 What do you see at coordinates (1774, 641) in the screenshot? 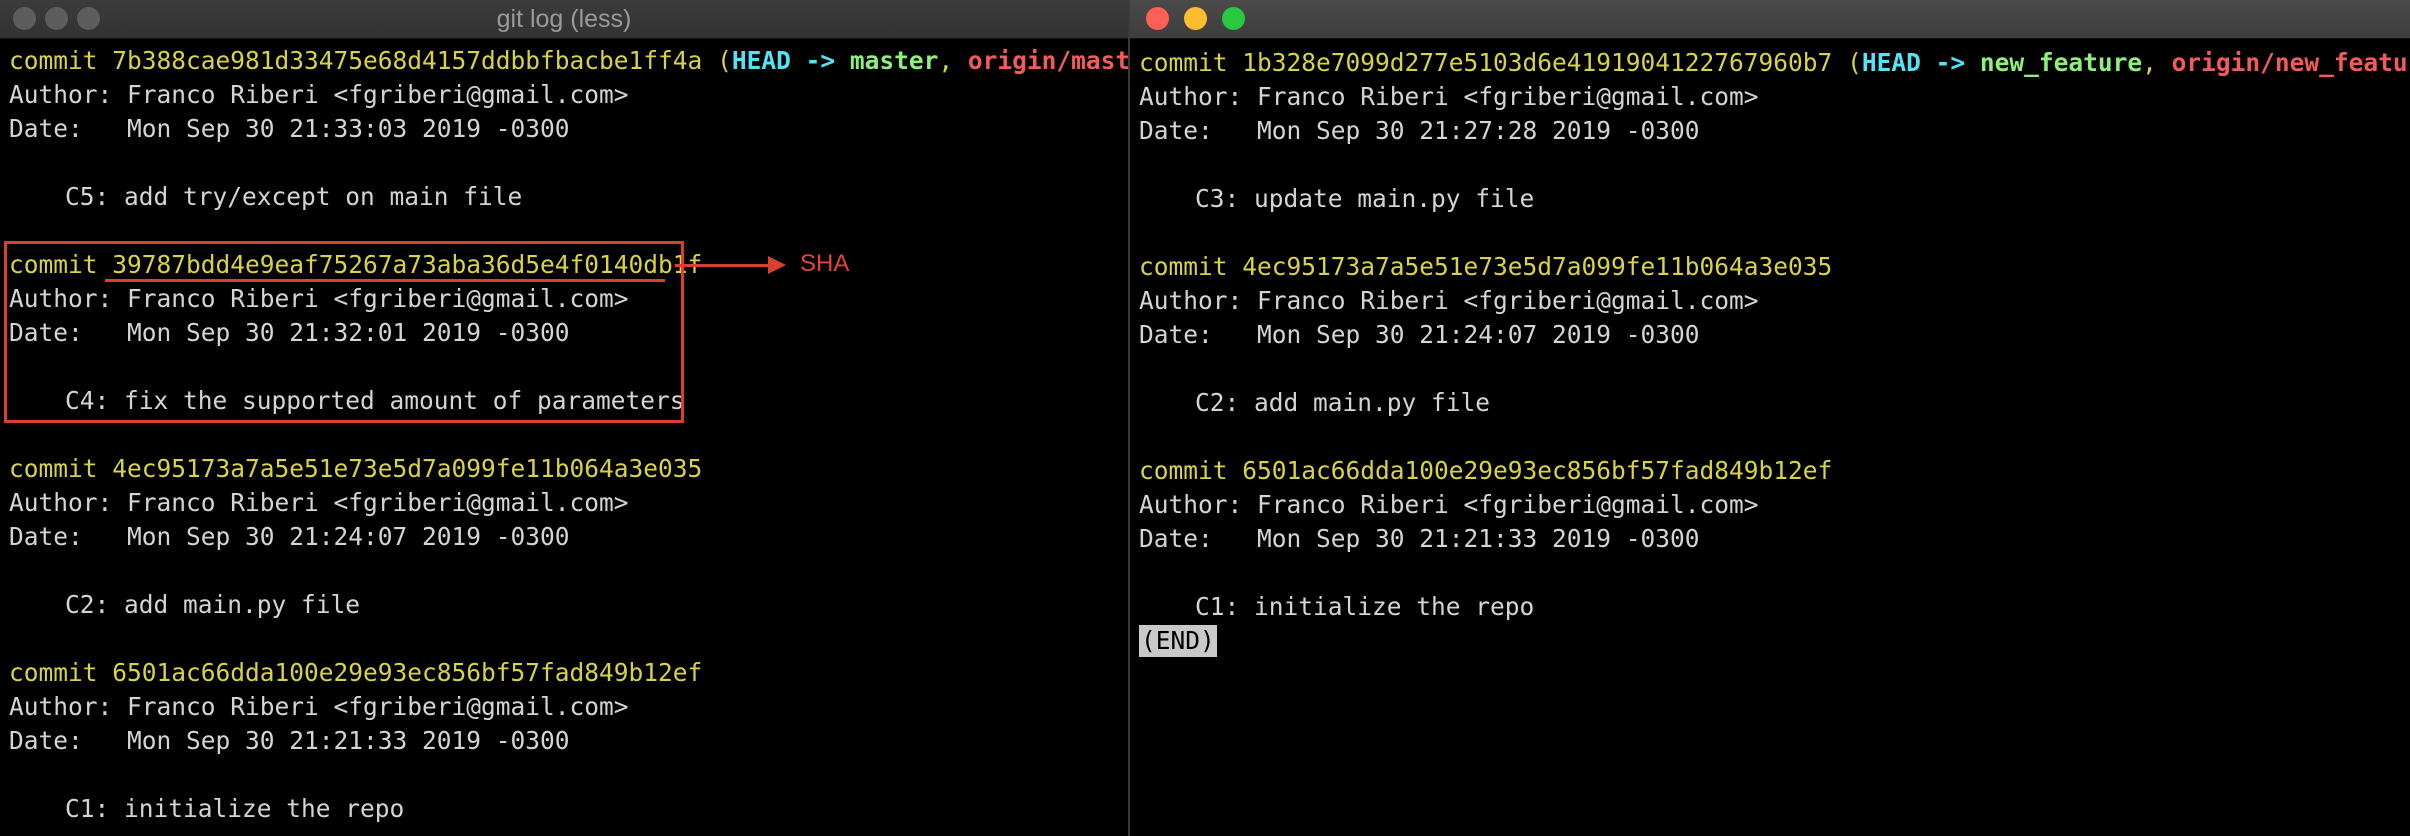
I see `pager-end-line: (END)` at bounding box center [1774, 641].